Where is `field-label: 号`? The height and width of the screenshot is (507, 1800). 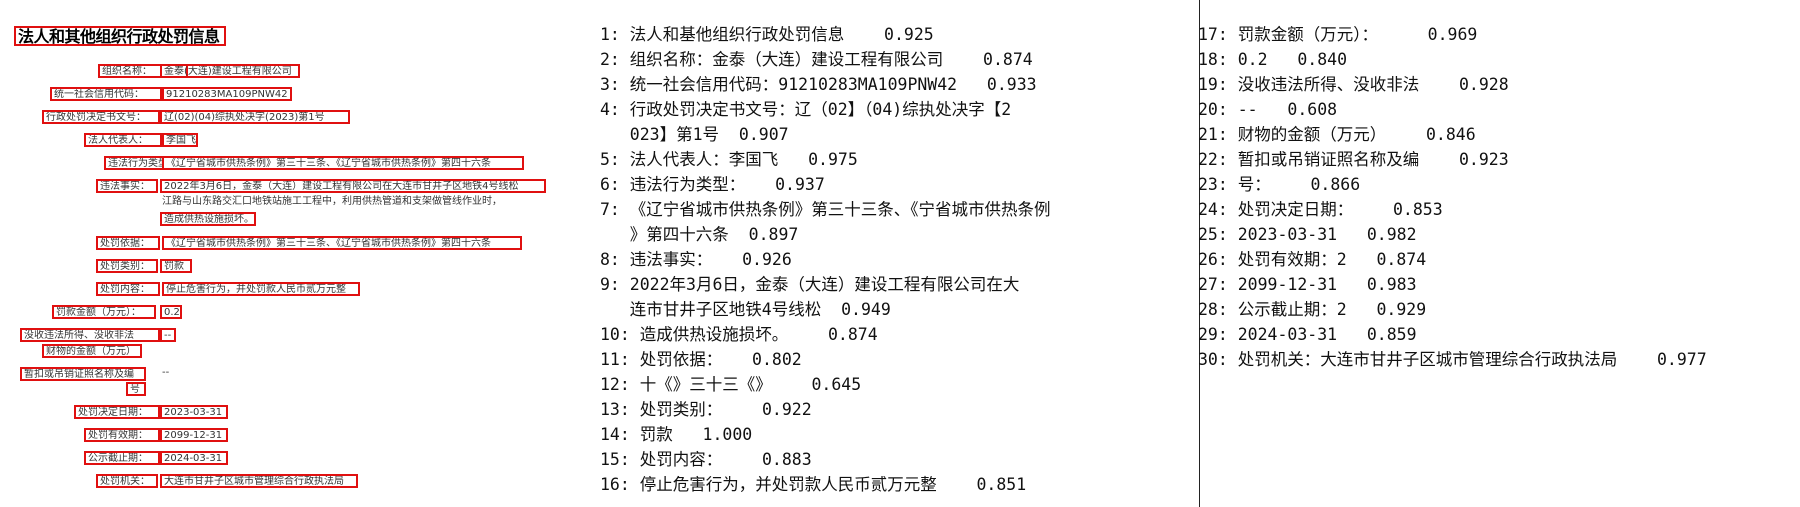
field-label: 号 is located at coordinates (136, 389).